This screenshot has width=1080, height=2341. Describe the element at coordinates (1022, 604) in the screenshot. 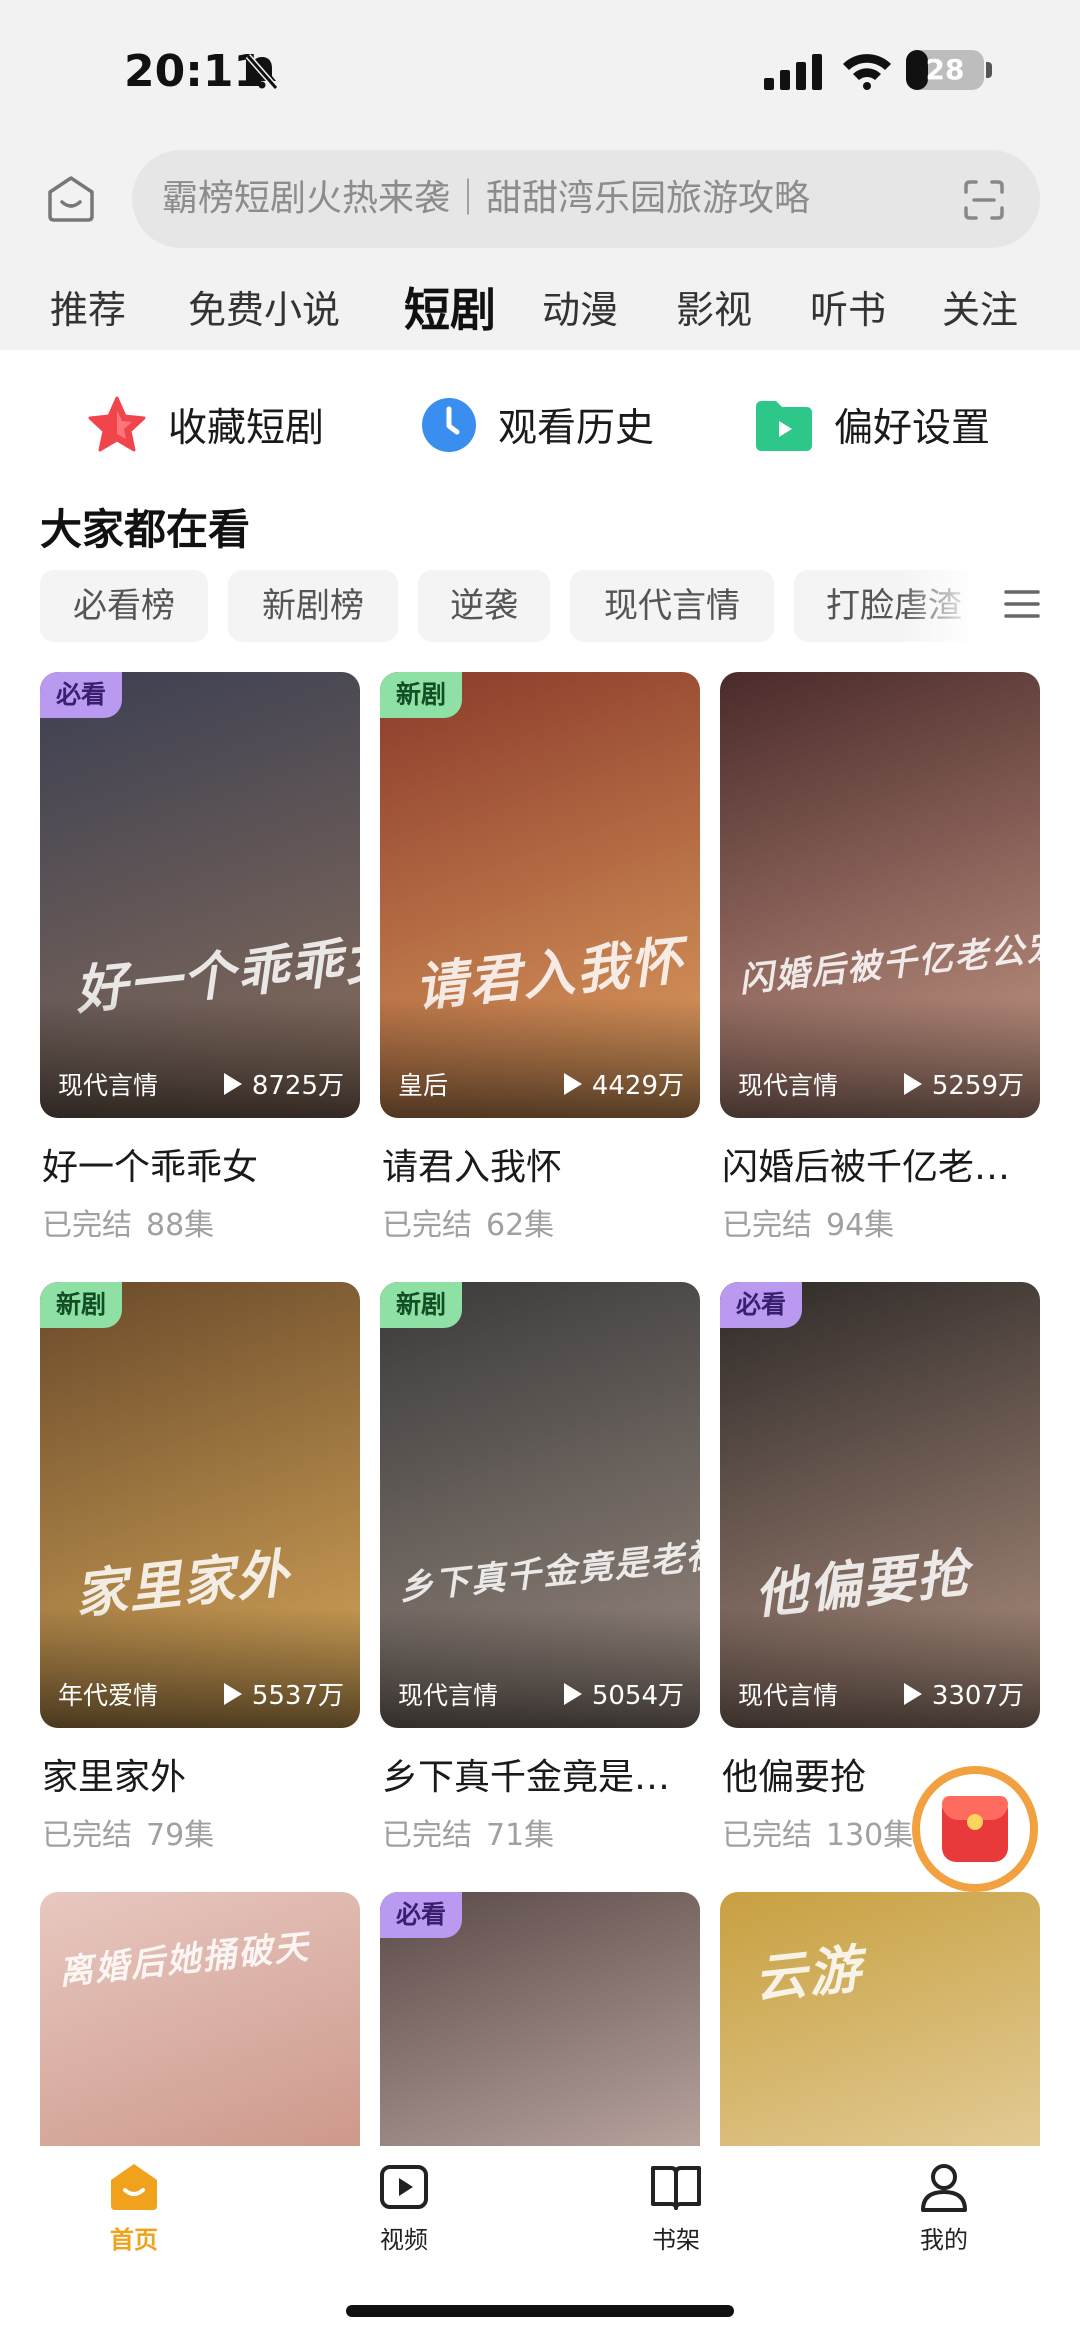

I see `menu-icon` at that location.